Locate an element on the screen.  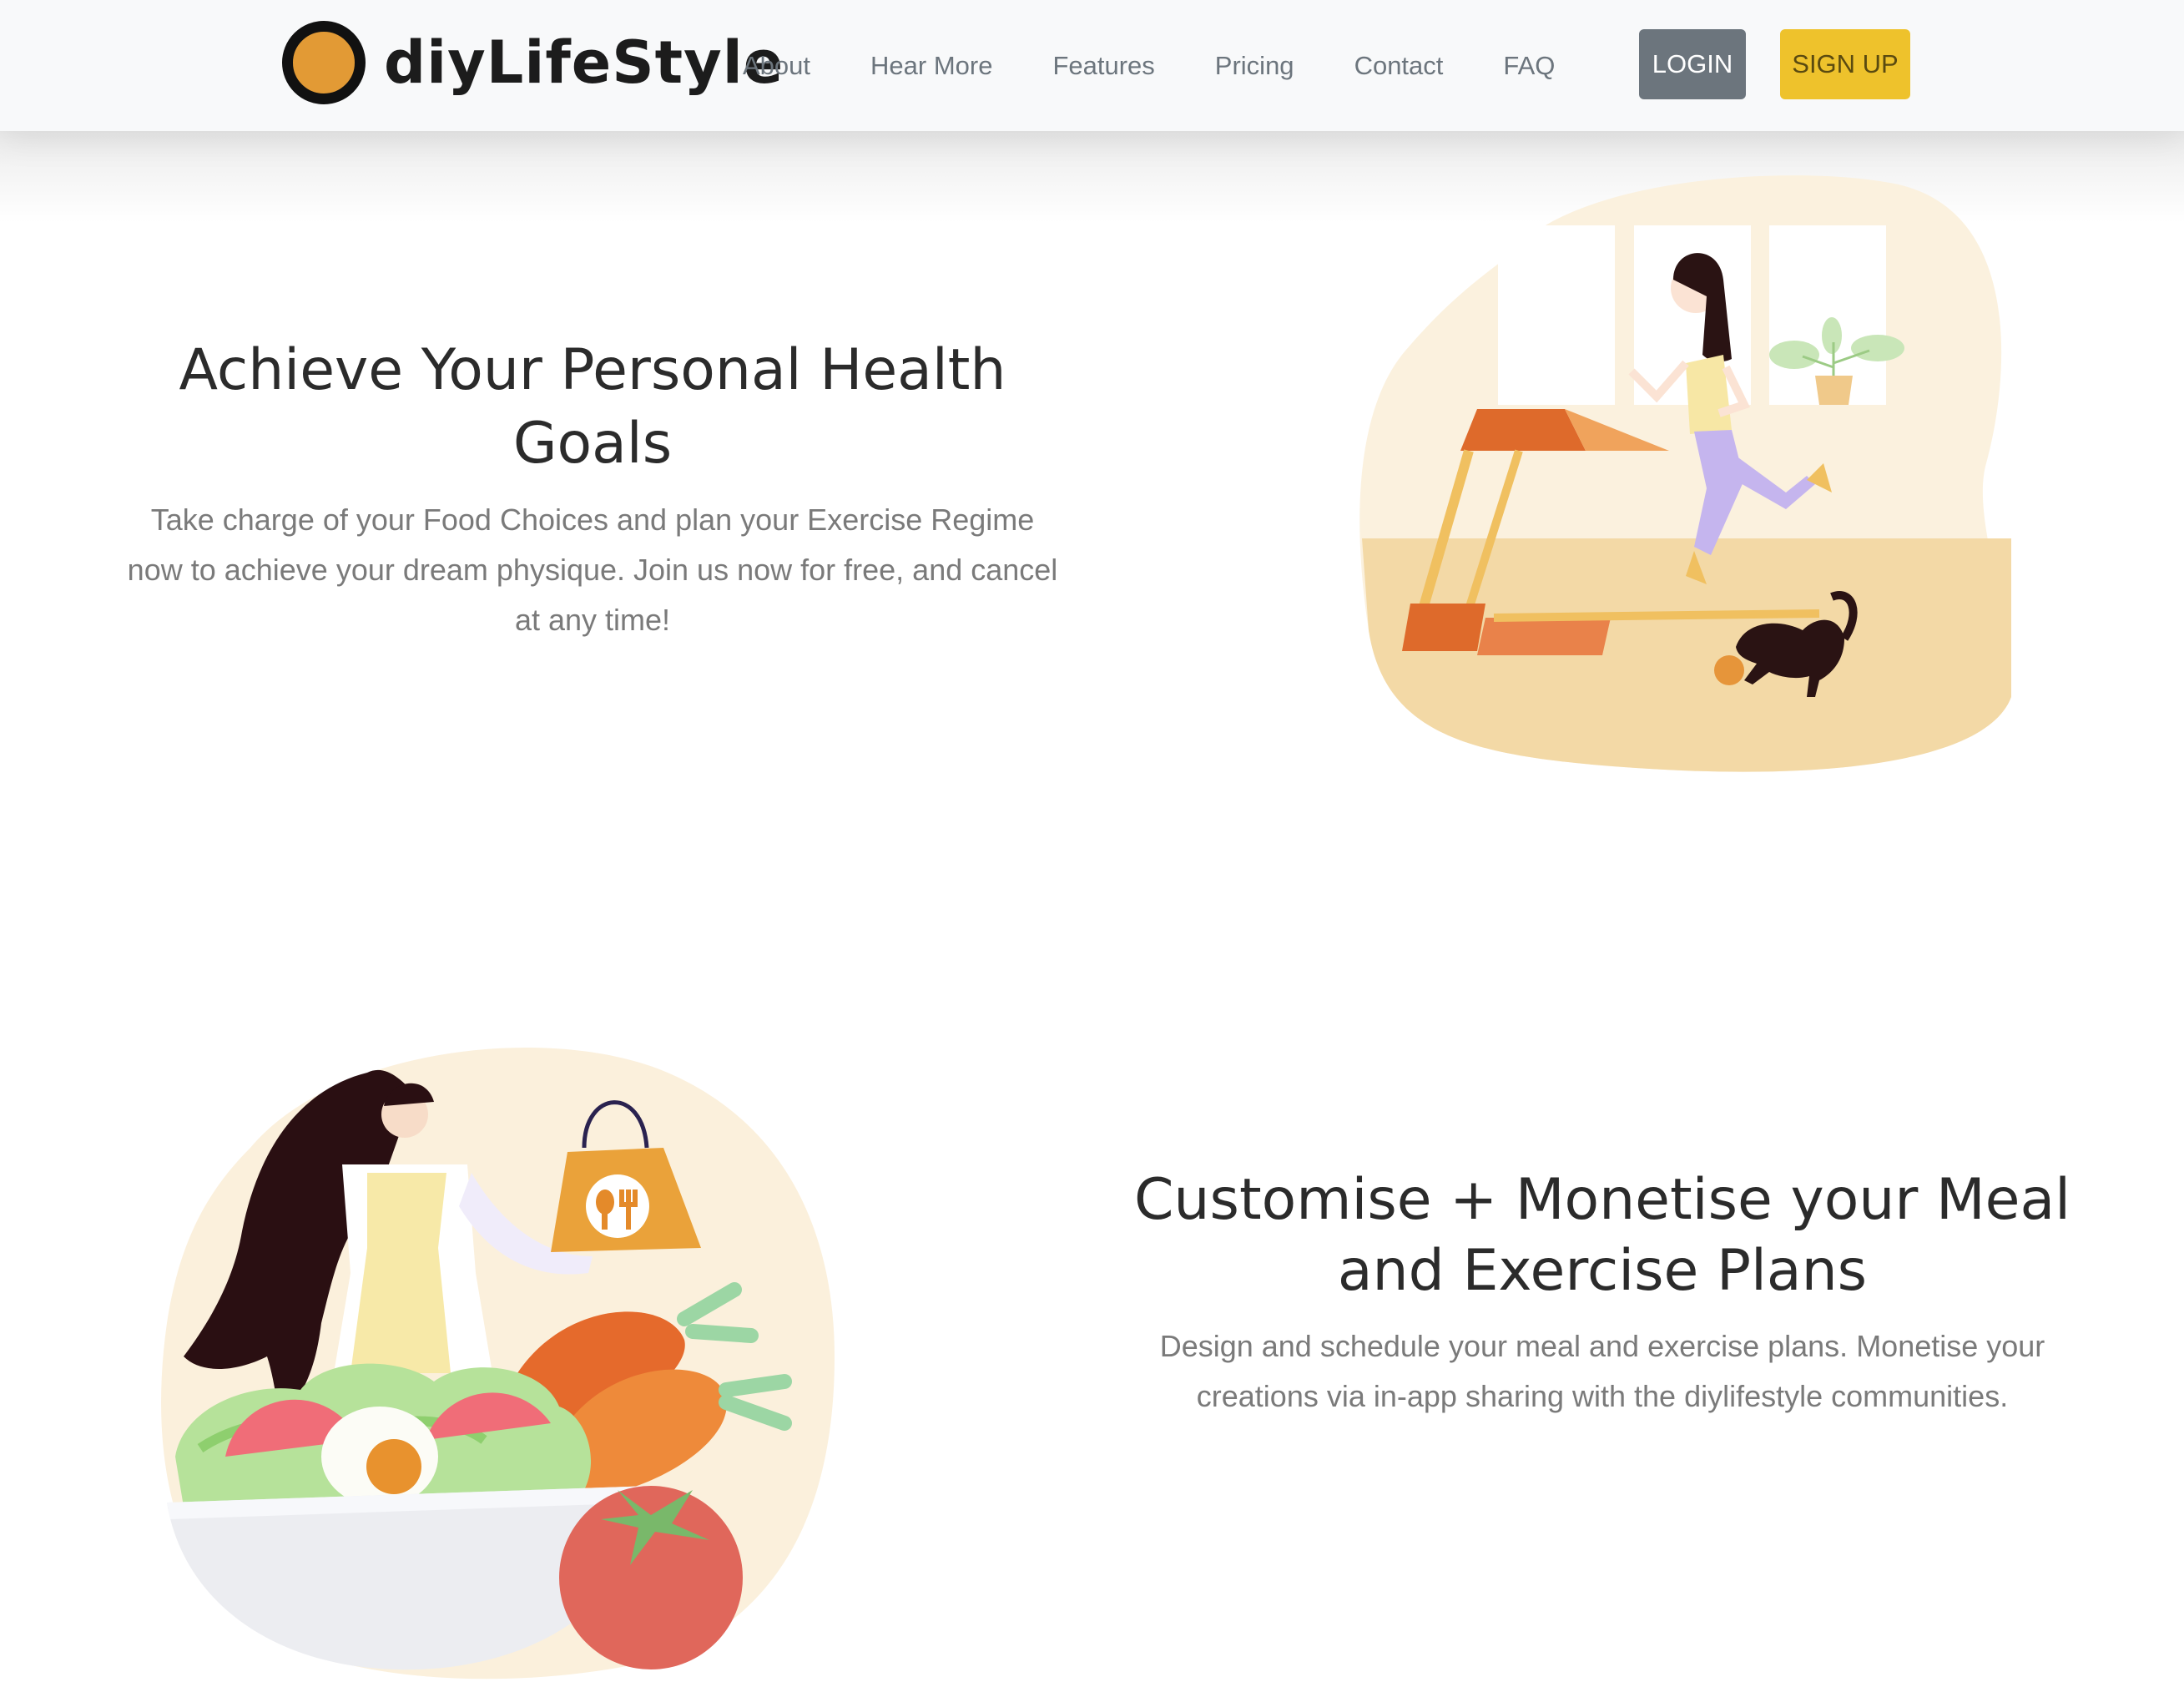
login-button: LOGIN is located at coordinates (1692, 64).